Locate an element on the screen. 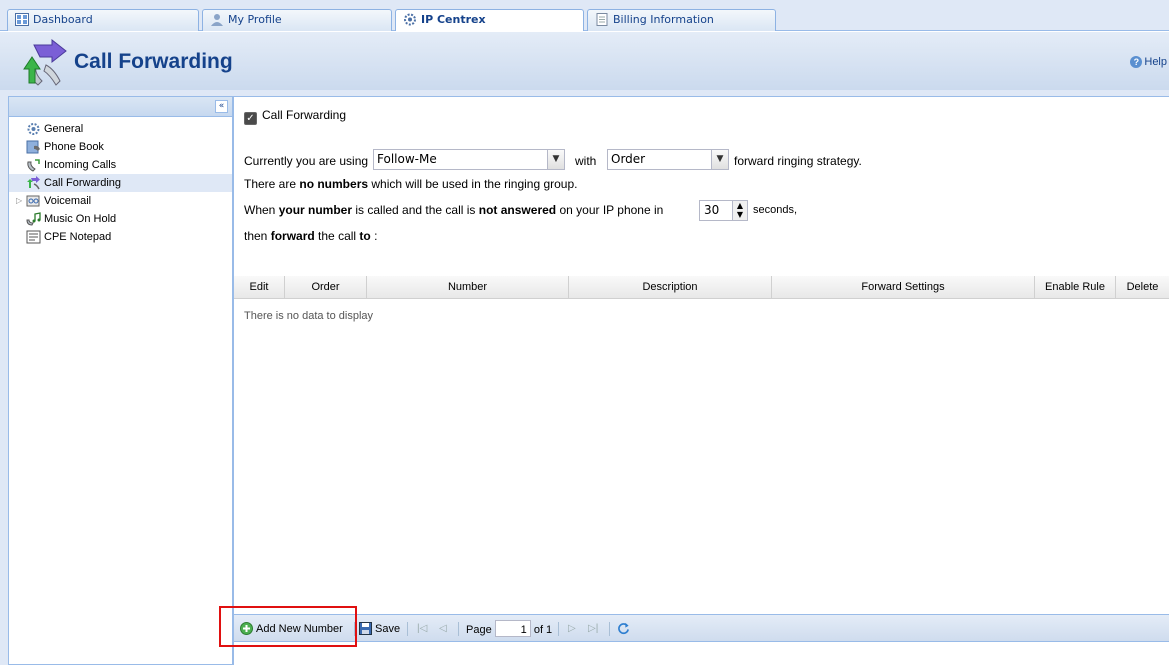 The height and width of the screenshot is (665, 1169). incoming-call-icon is located at coordinates (33, 165).